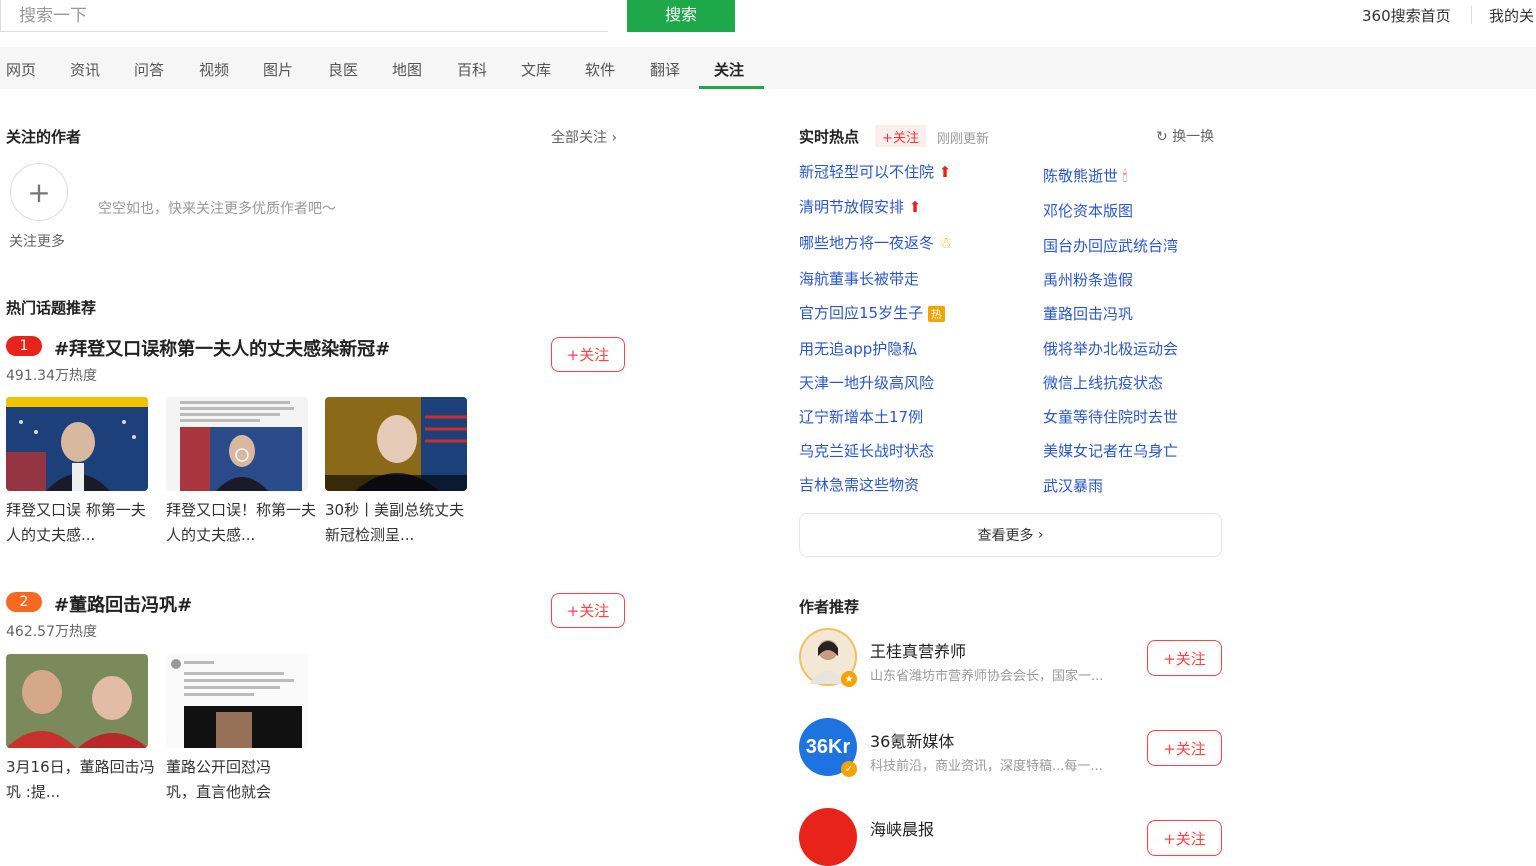 This screenshot has width=1536, height=866. I want to click on divider, so click(1471, 15).